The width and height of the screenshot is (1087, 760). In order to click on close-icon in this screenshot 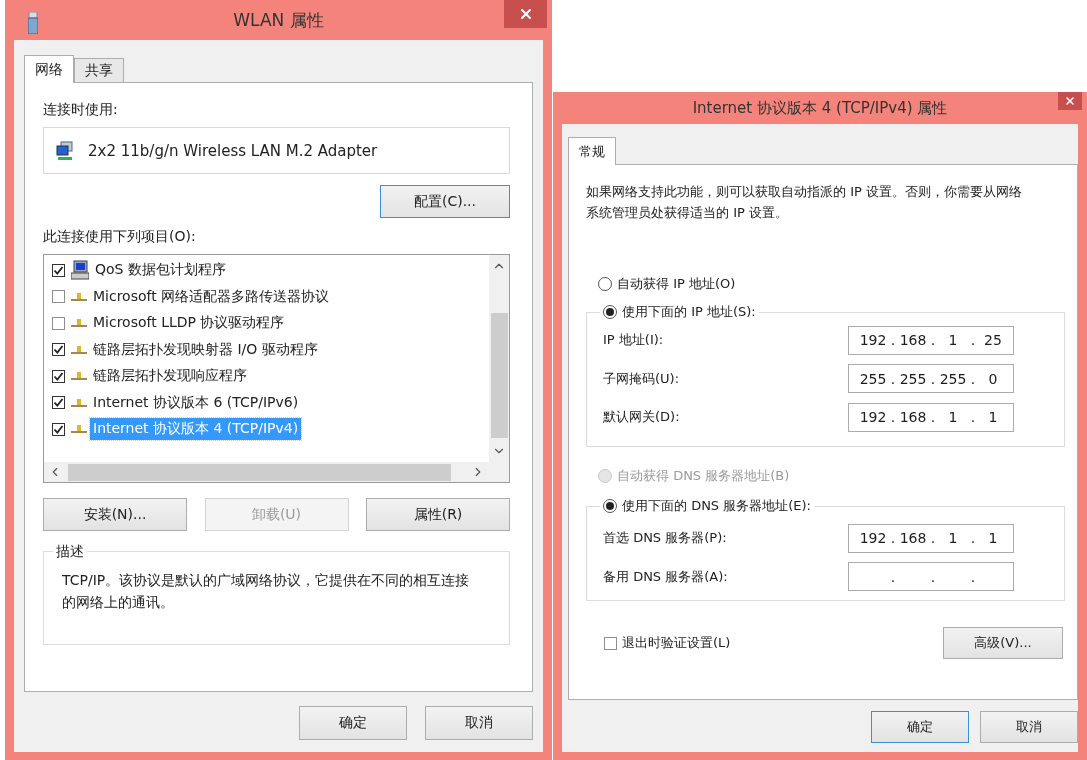, I will do `click(1070, 101)`.